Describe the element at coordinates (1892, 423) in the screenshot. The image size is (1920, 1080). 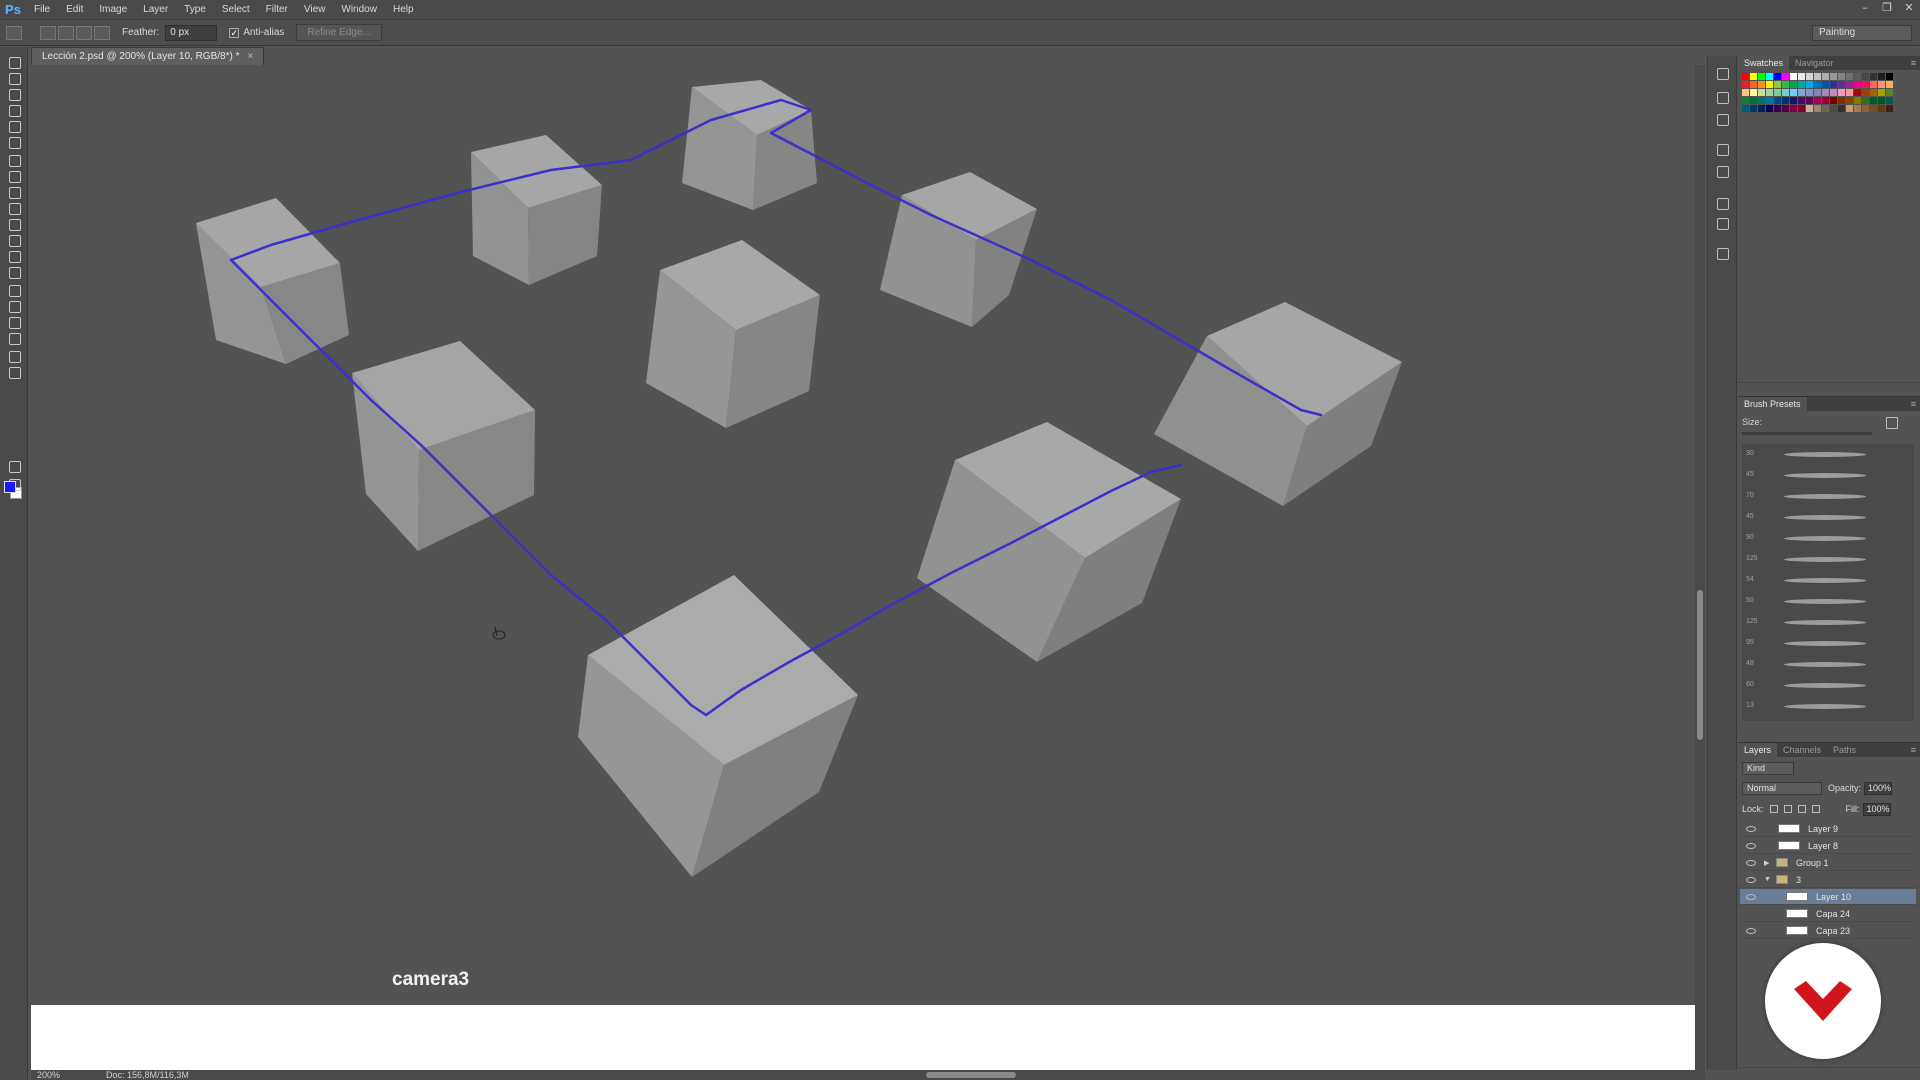
I see `brush-panel-toggle-icon` at that location.